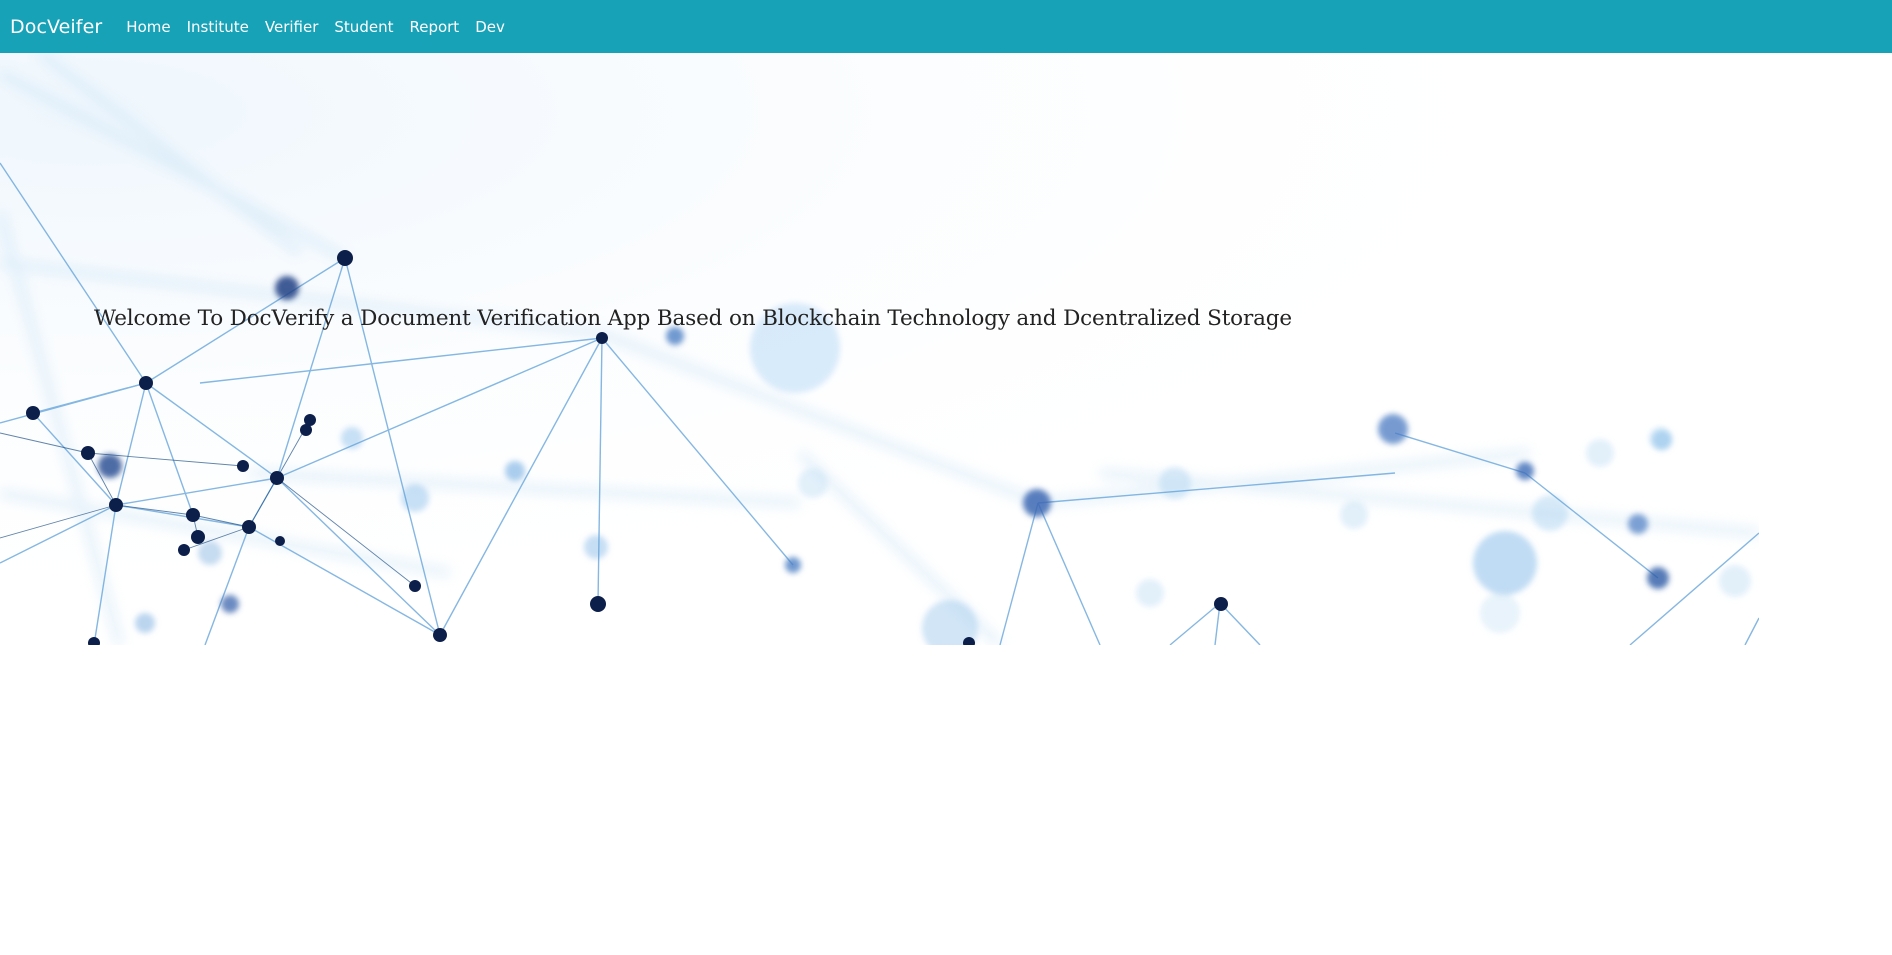  Describe the element at coordinates (292, 27) in the screenshot. I see `nav-link-verifier: Verifier` at that location.